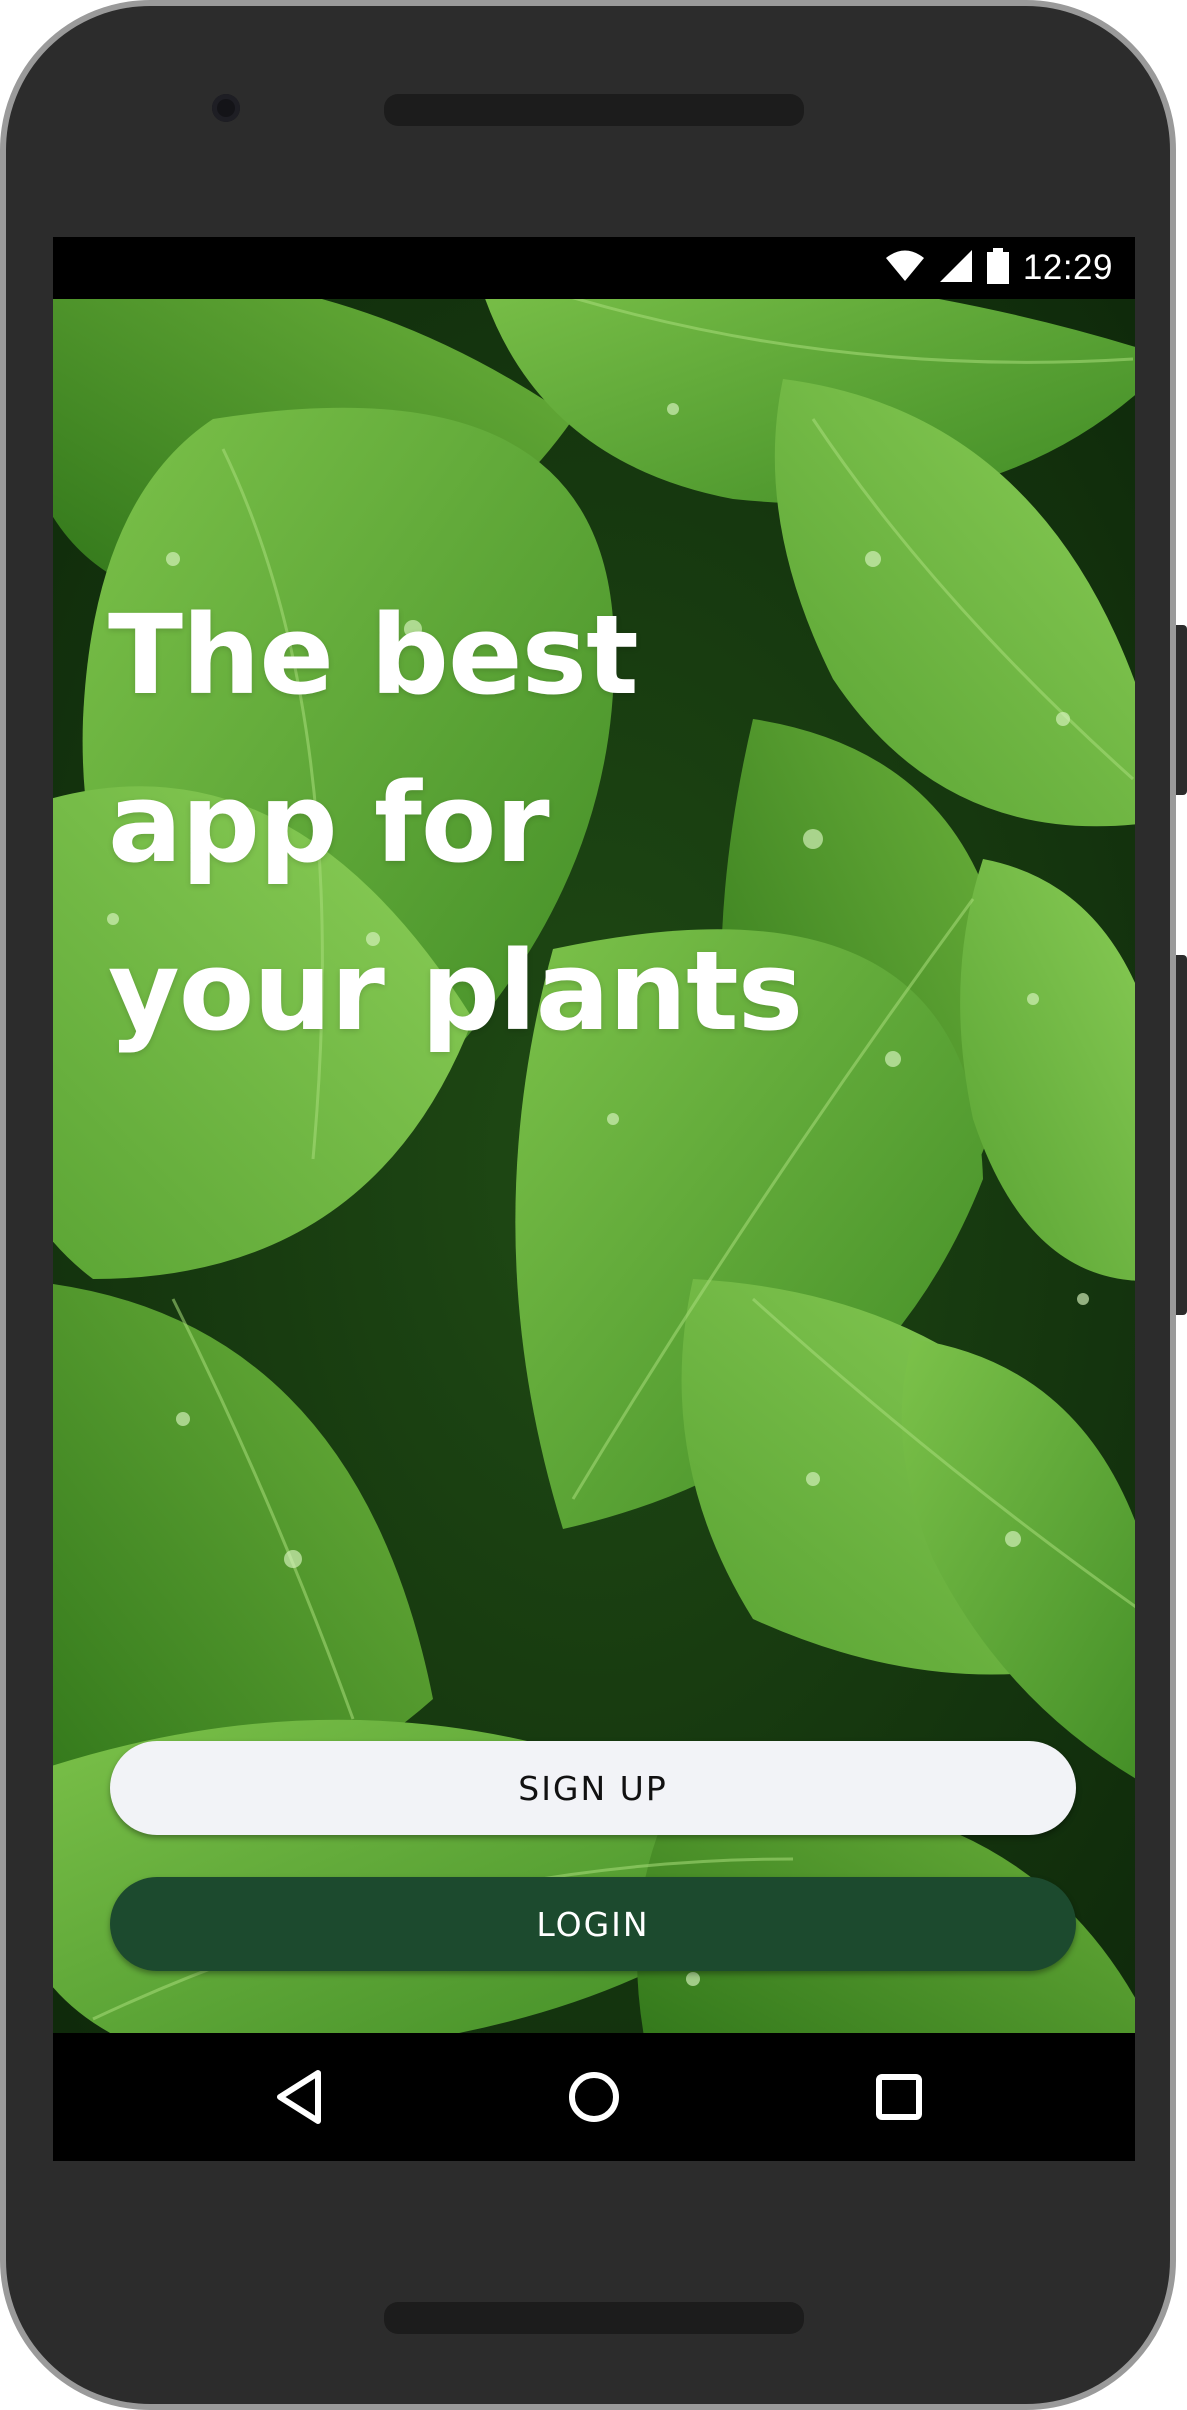 This screenshot has width=1187, height=2410. I want to click on battery-icon, so click(997, 268).